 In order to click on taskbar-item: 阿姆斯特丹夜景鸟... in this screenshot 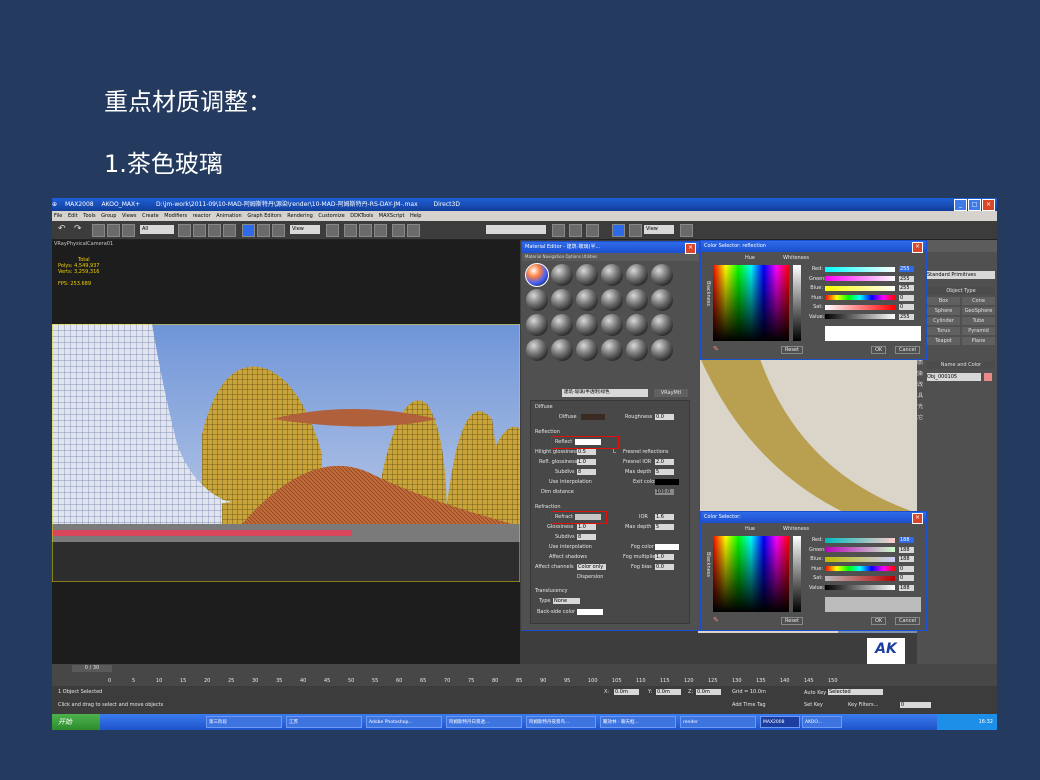, I will do `click(561, 722)`.